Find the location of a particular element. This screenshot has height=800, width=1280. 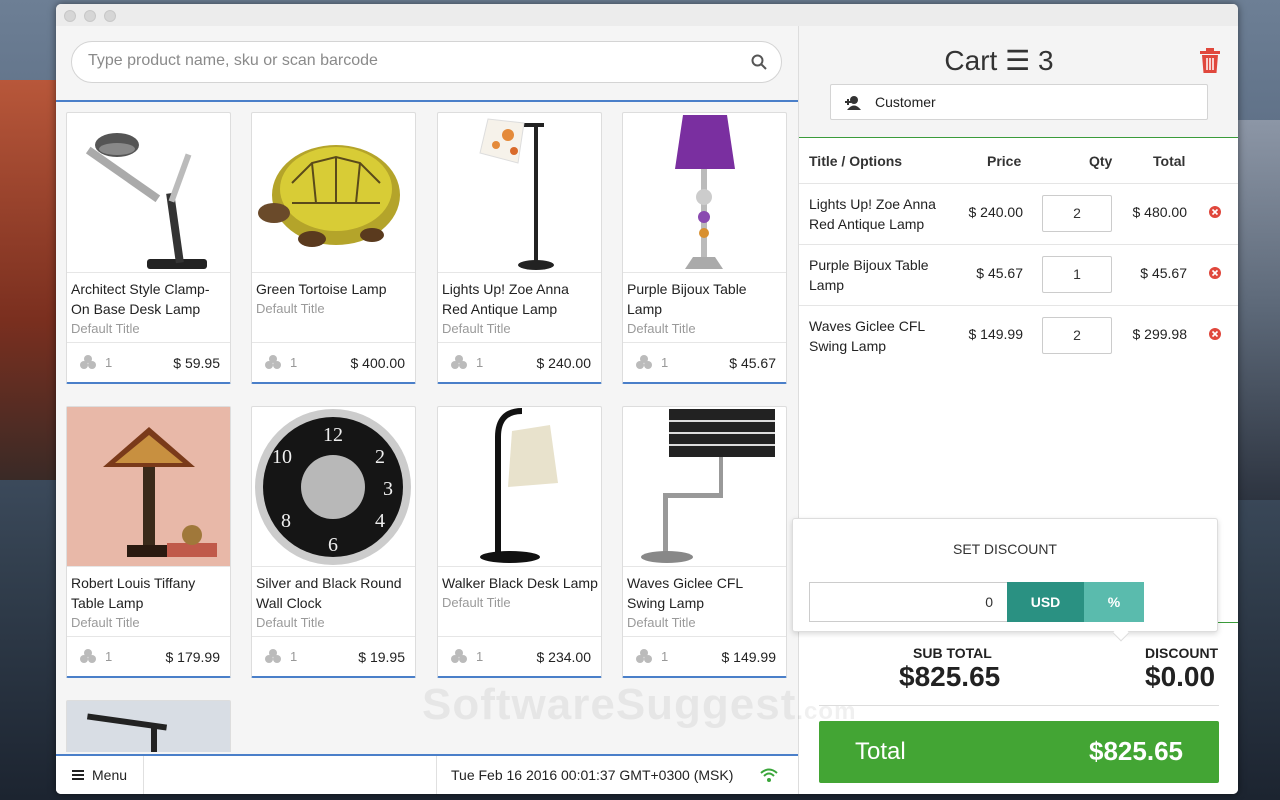

product-name: Purple Bijoux Table Lamp Default Title is located at coordinates (705, 308).